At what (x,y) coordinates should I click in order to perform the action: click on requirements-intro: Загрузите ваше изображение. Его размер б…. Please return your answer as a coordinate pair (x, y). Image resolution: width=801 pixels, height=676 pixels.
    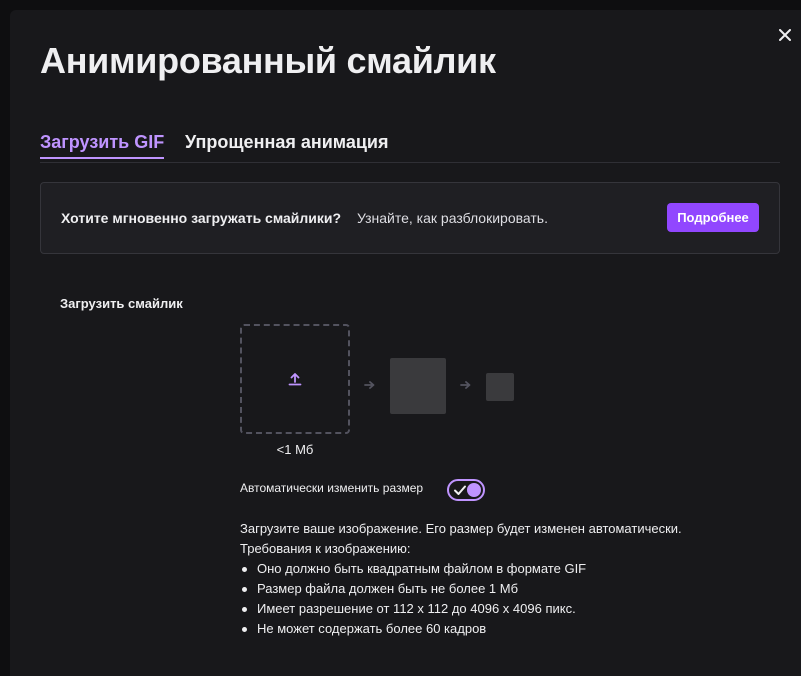
    Looking at the image, I should click on (461, 528).